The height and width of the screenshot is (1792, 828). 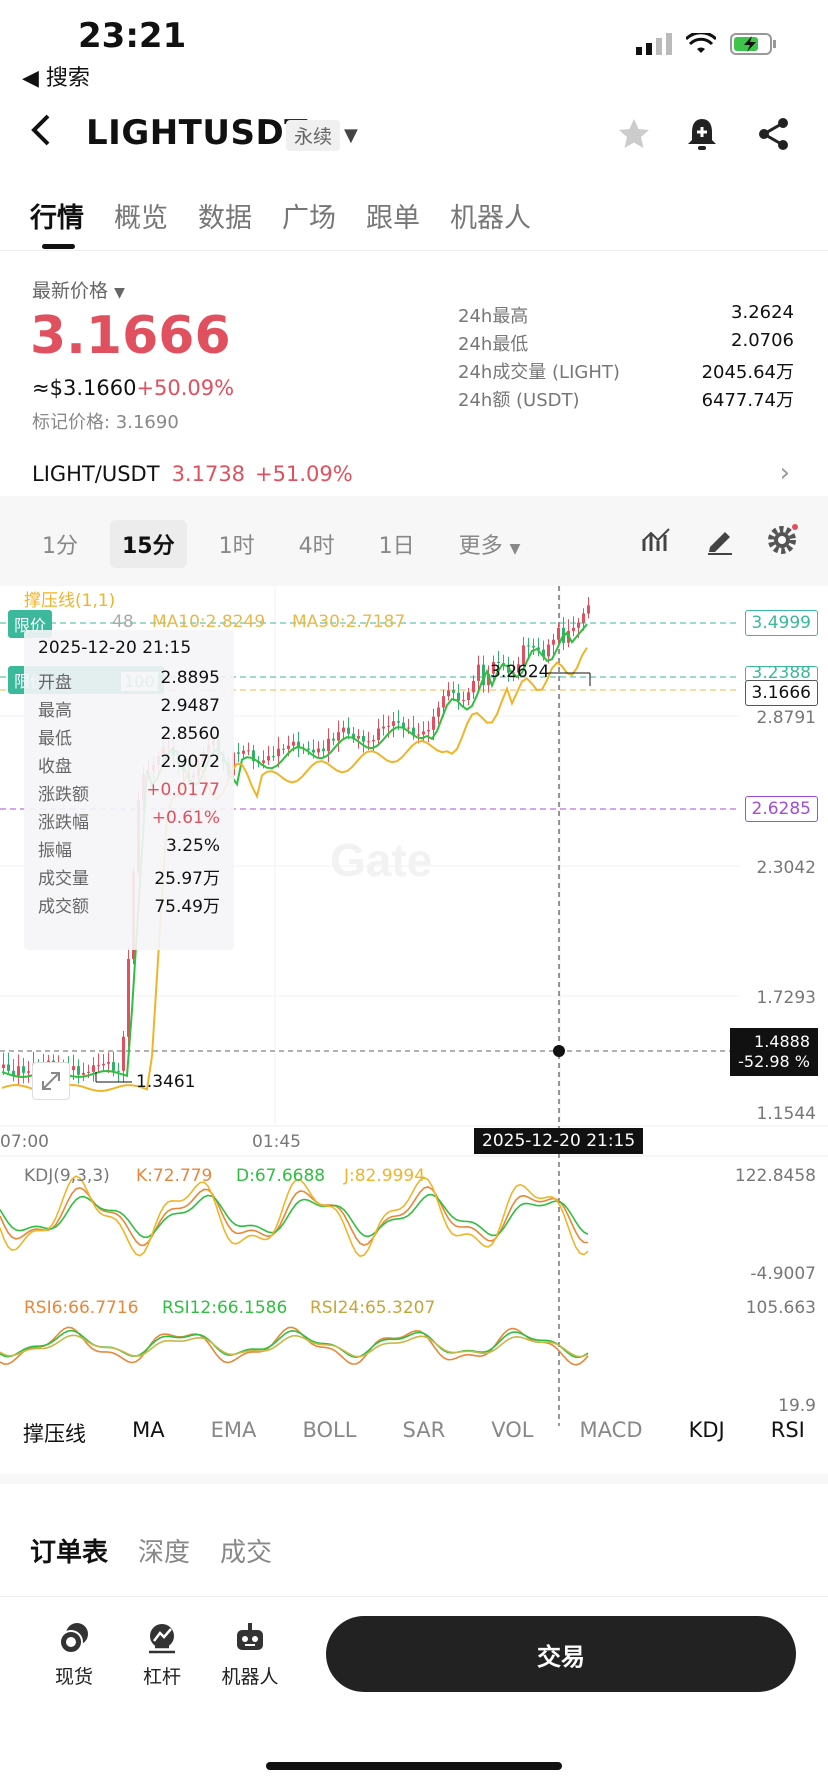 What do you see at coordinates (193, 851) in the screenshot?
I see `tooltip-value: 3.25%` at bounding box center [193, 851].